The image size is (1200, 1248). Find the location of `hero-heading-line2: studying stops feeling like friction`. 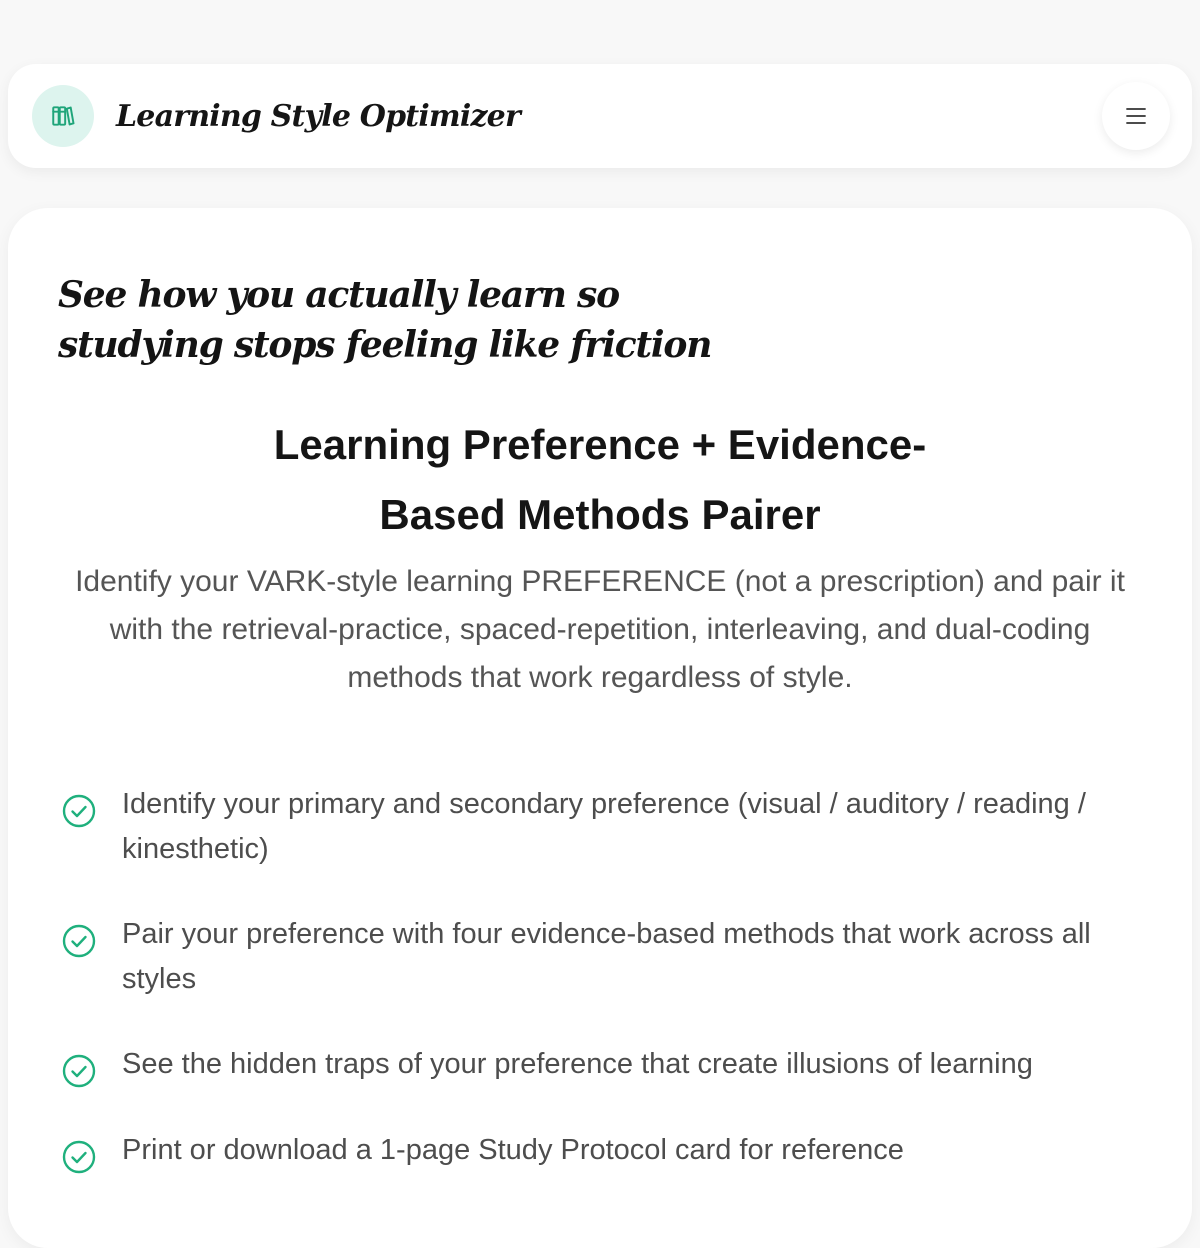

hero-heading-line2: studying stops feeling like friction is located at coordinates (385, 345).